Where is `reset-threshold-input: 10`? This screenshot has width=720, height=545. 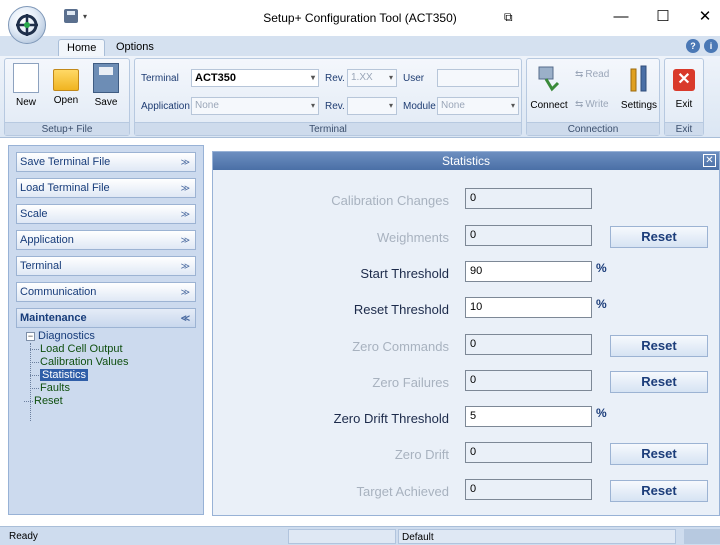
reset-threshold-input: 10 is located at coordinates (528, 307).